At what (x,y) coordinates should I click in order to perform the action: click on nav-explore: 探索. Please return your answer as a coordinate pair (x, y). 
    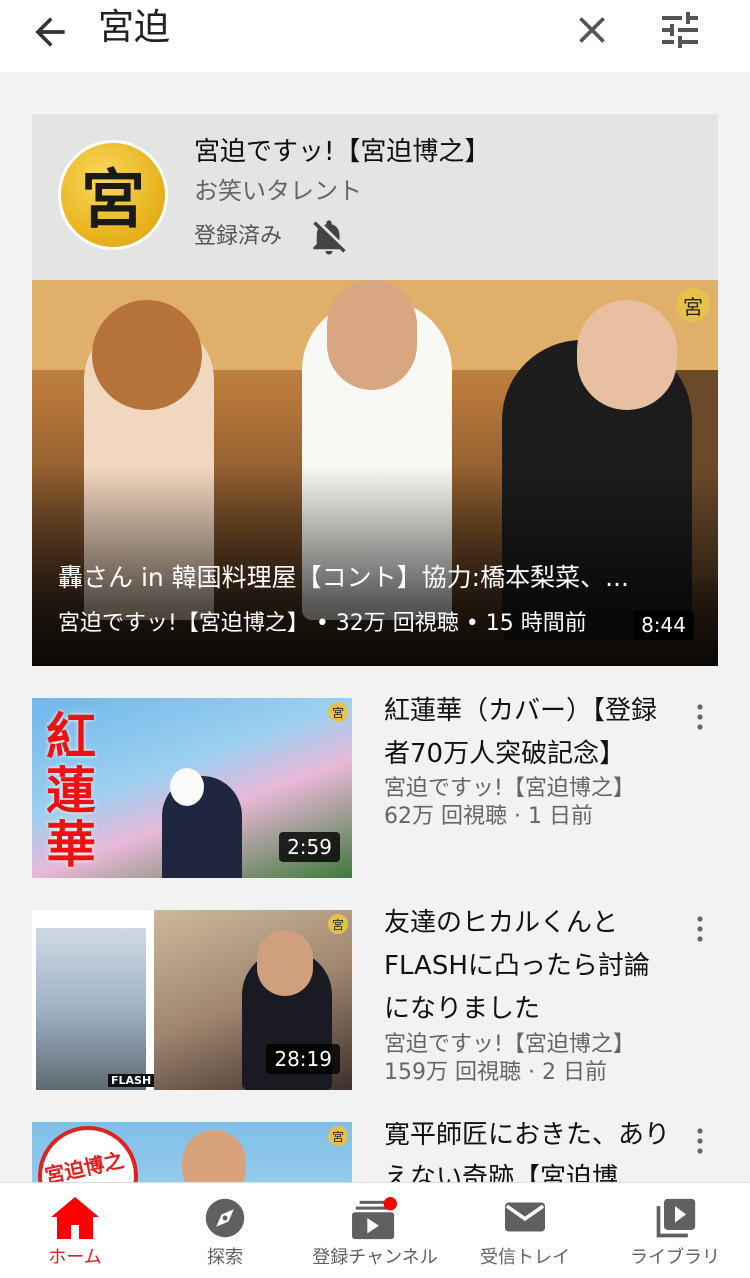
    Looking at the image, I should click on (225, 1230).